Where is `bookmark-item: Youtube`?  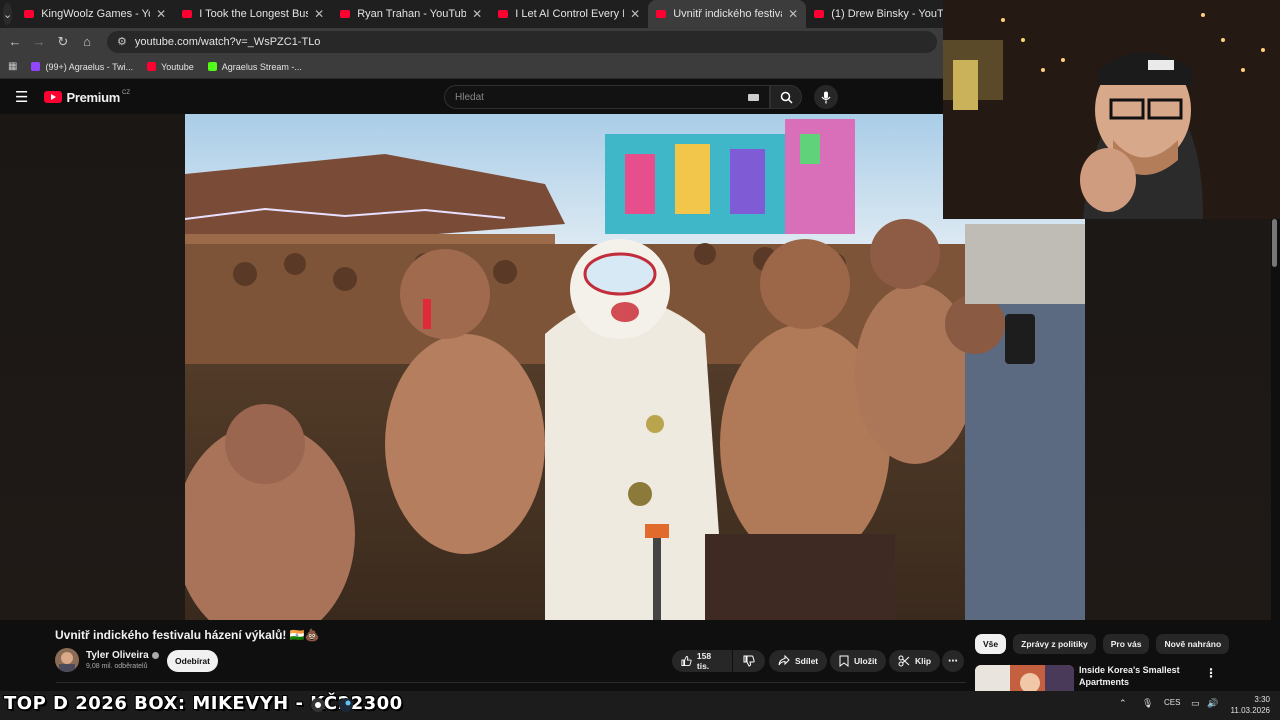
bookmark-item: Youtube is located at coordinates (170, 67).